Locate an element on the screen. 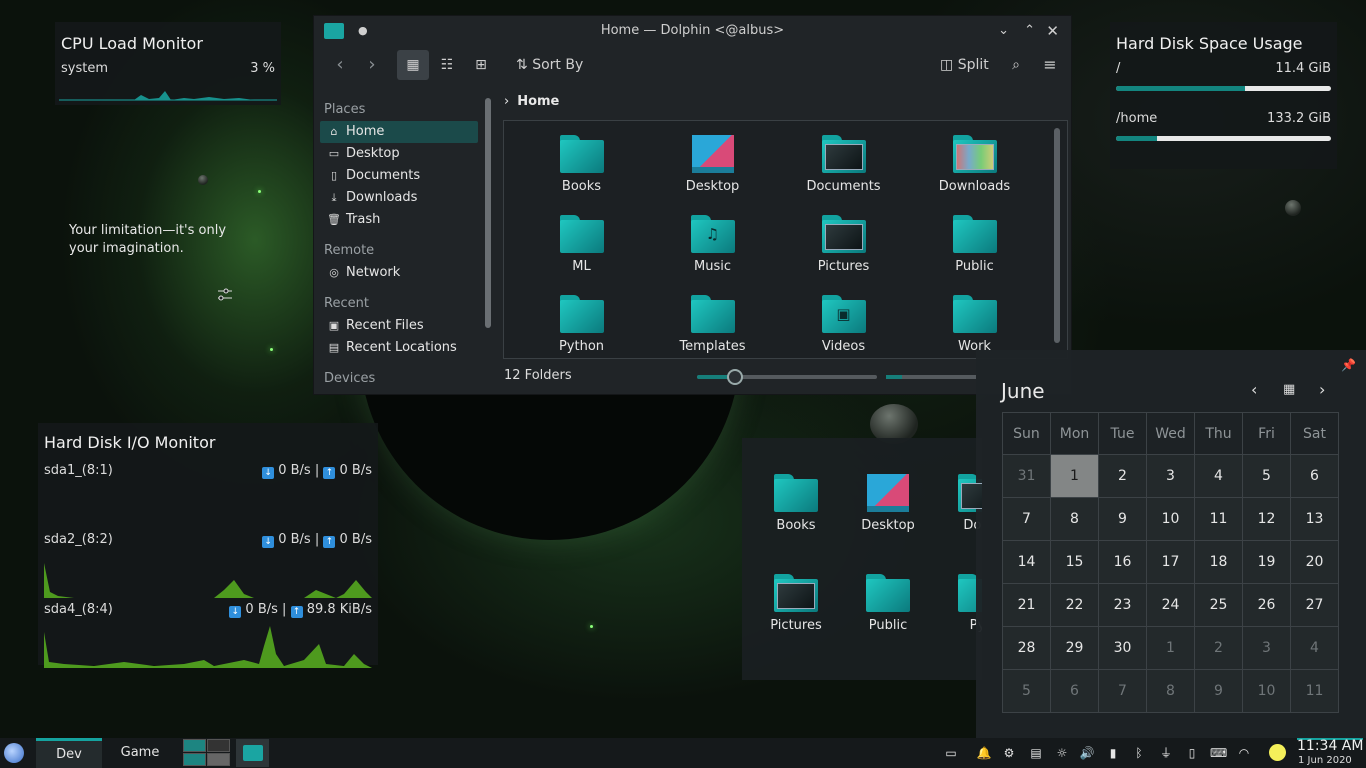  zoom-slider-handle is located at coordinates (735, 377).